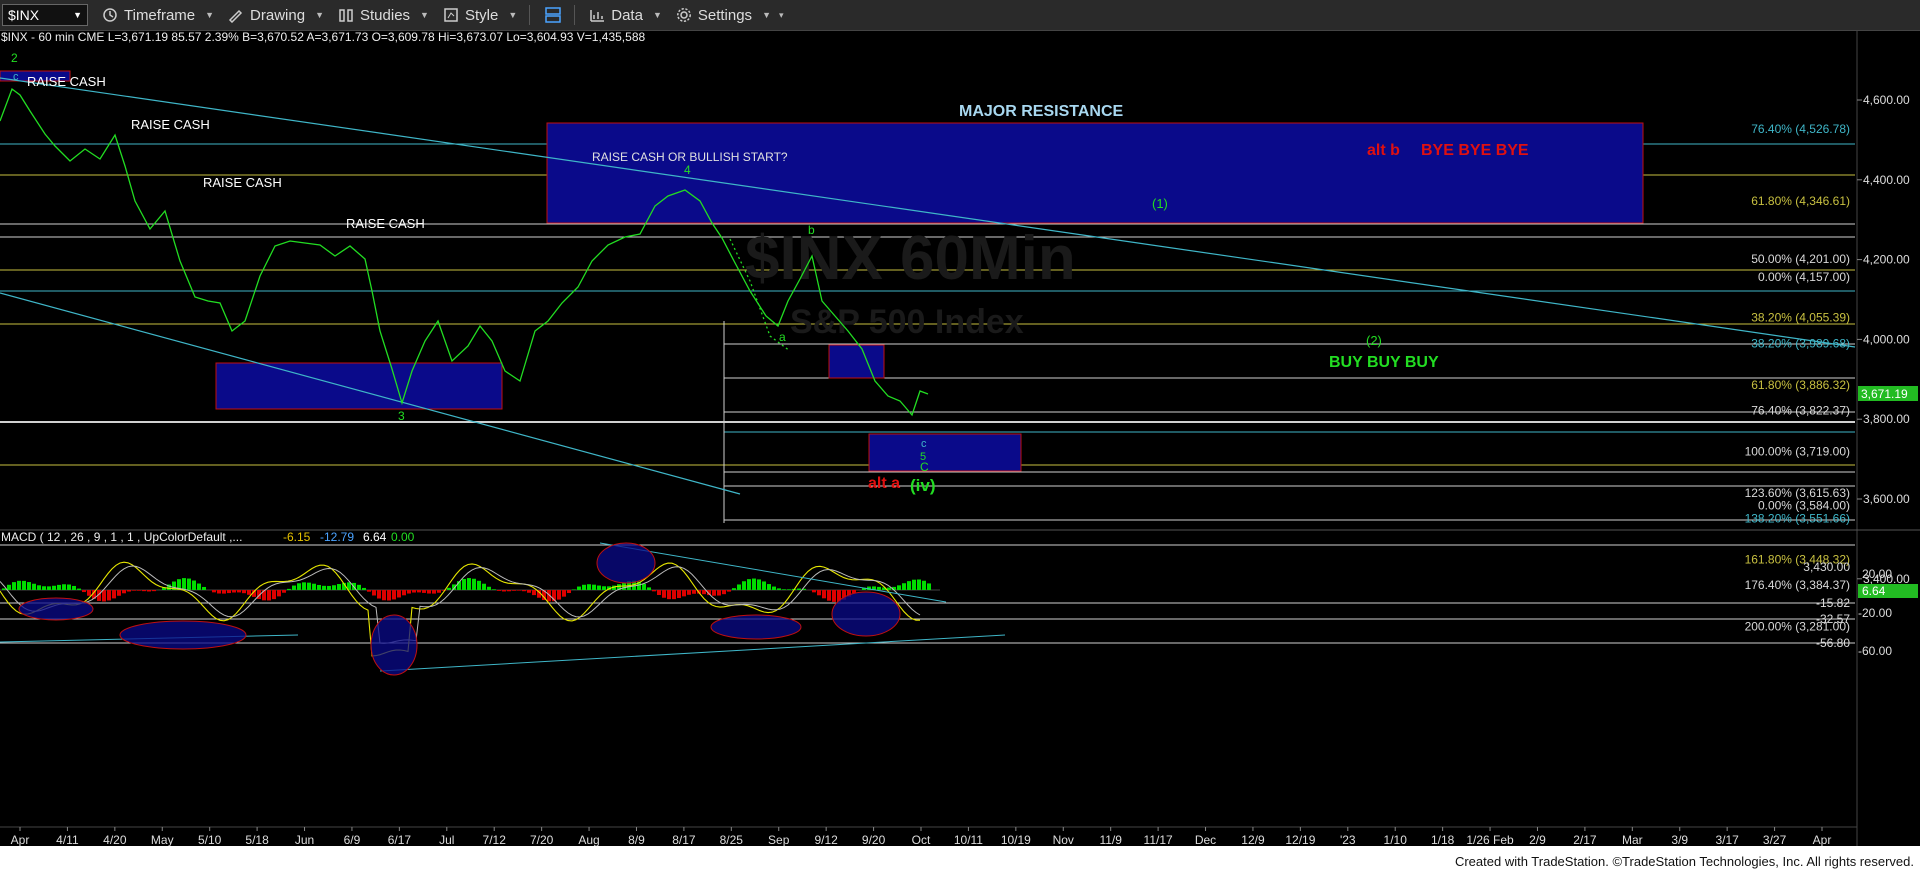 The height and width of the screenshot is (875, 1920). Describe the element at coordinates (683, 15) in the screenshot. I see `gear-icon` at that location.